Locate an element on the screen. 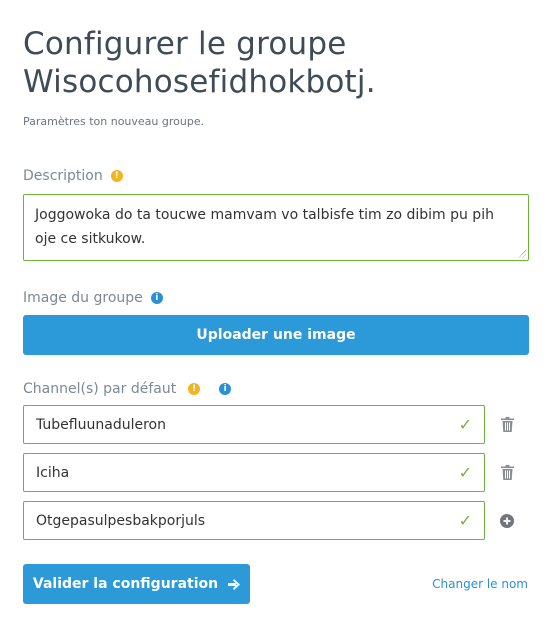  validate-configuration-button: Valider la configuration is located at coordinates (136, 584).